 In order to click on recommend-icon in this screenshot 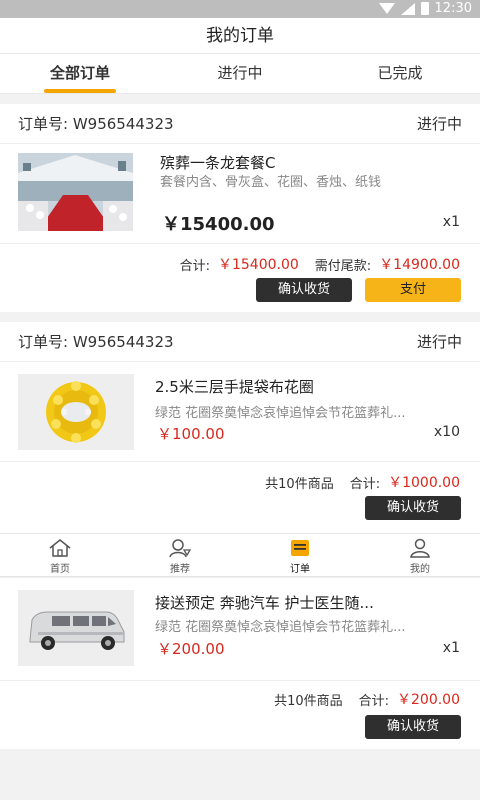, I will do `click(180, 548)`.